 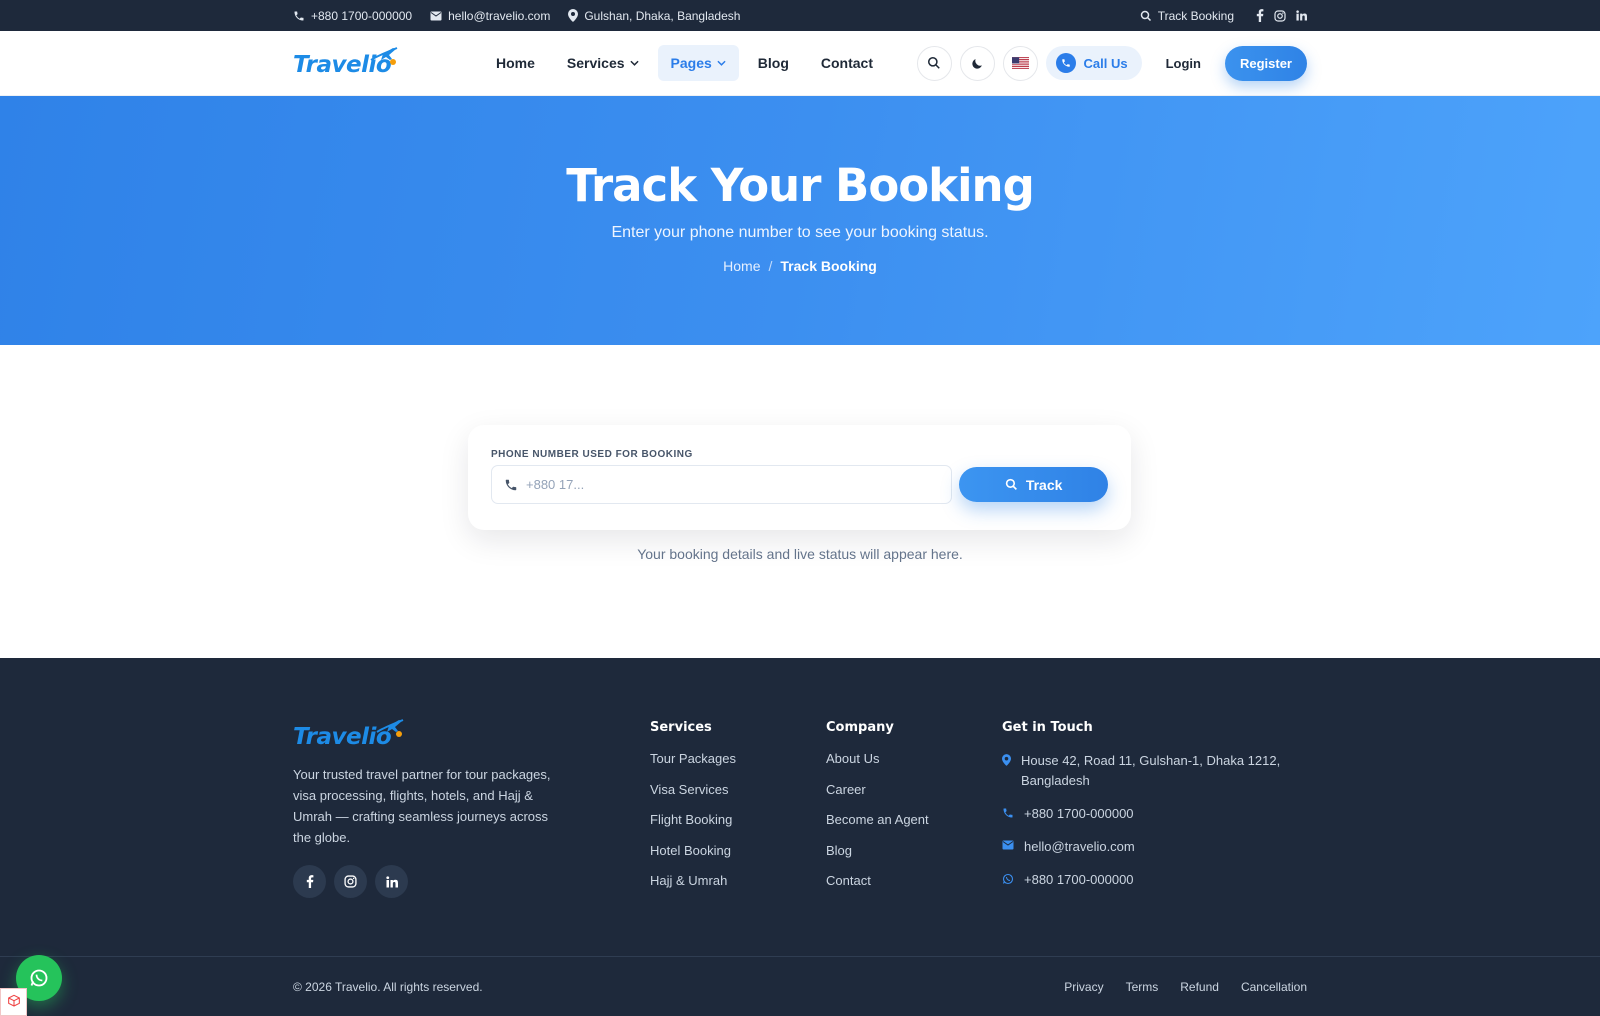 What do you see at coordinates (1105, 63) in the screenshot?
I see `call-us-label: Call Us` at bounding box center [1105, 63].